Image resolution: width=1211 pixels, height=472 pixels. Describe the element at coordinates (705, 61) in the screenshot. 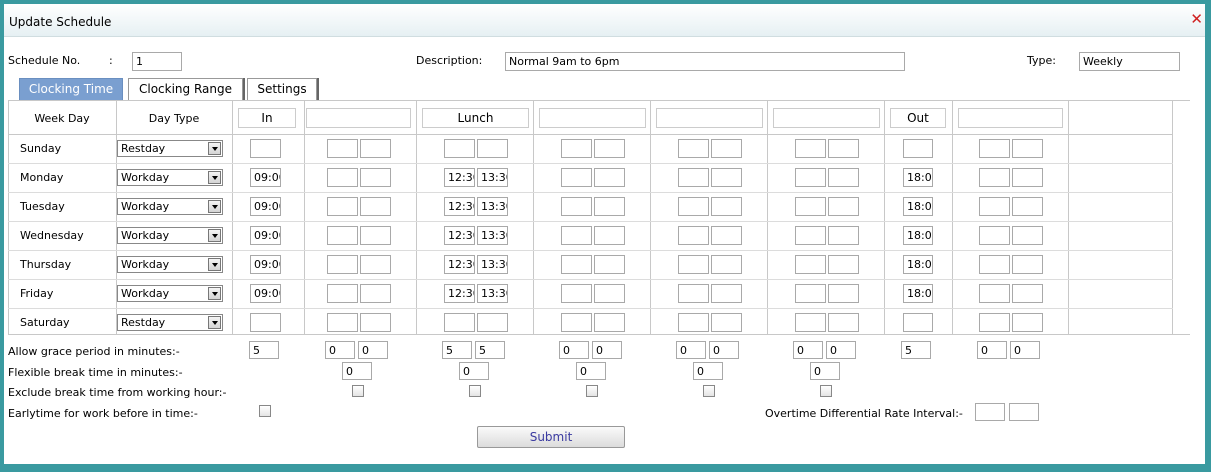

I see `description-input: Normal 9am to 6pm` at that location.